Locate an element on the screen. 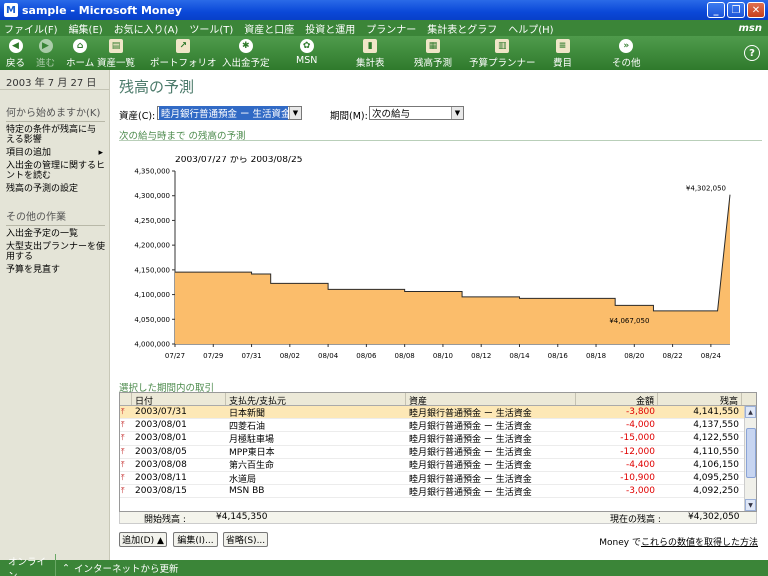 This screenshot has height=576, width=768. table-header: 日付 支払先/支払元 資産 金額 残高 is located at coordinates (438, 400).